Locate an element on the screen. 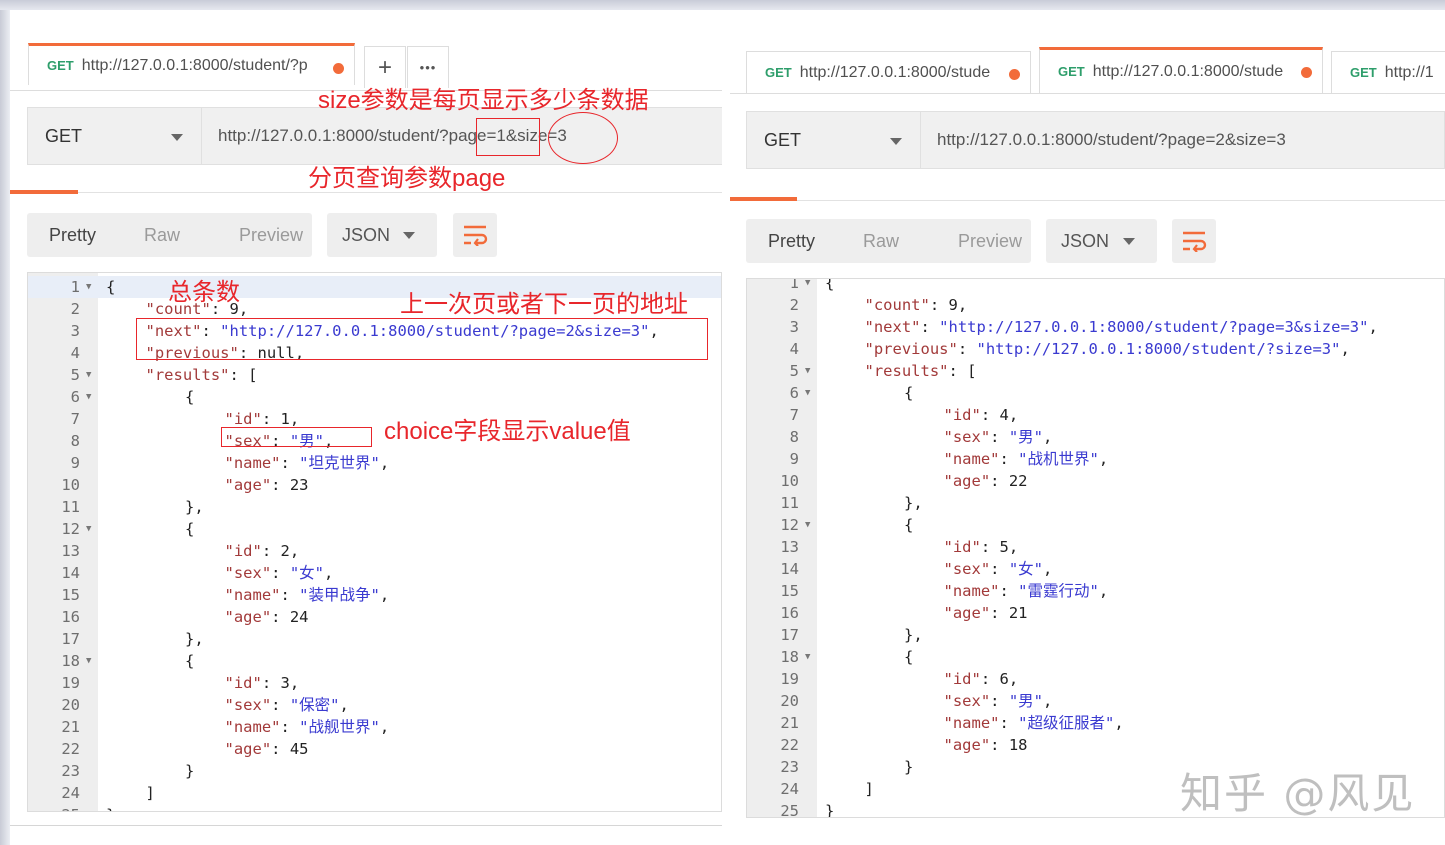 The height and width of the screenshot is (845, 1445). line-number: 8 is located at coordinates (75, 441).